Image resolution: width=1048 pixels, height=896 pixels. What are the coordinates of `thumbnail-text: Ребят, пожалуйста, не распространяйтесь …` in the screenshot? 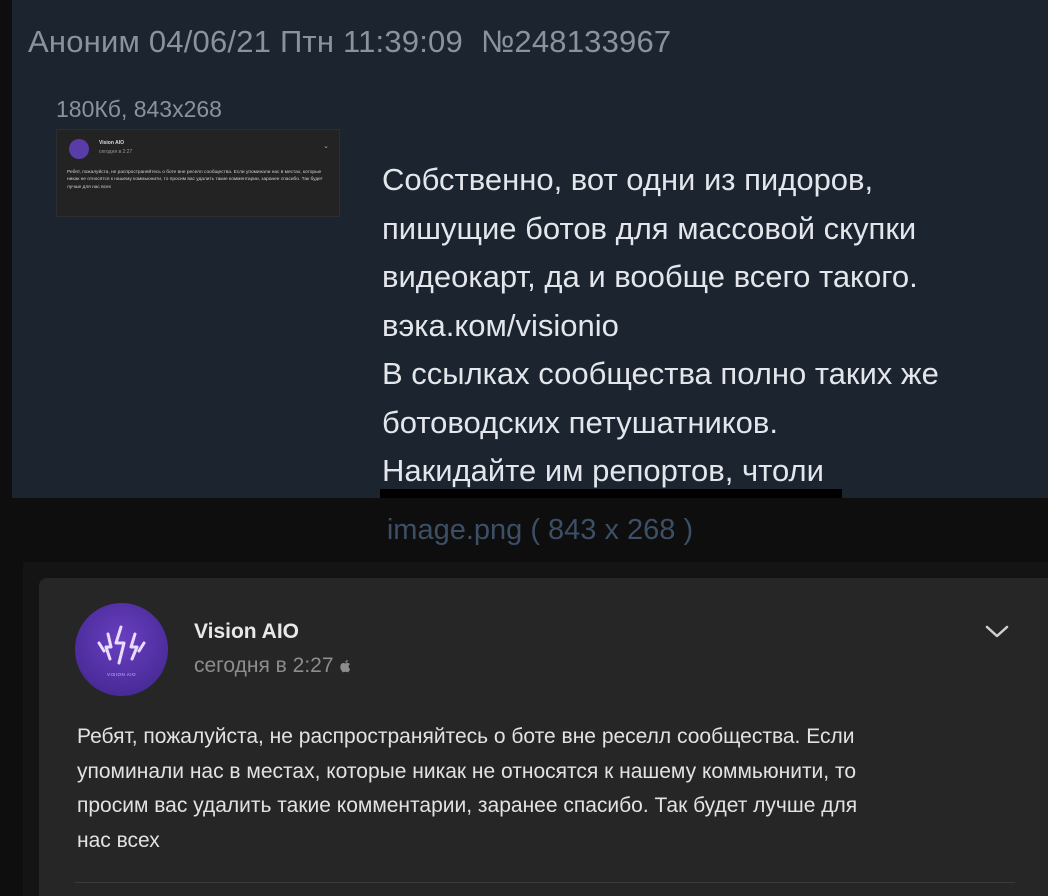 It's located at (198, 180).